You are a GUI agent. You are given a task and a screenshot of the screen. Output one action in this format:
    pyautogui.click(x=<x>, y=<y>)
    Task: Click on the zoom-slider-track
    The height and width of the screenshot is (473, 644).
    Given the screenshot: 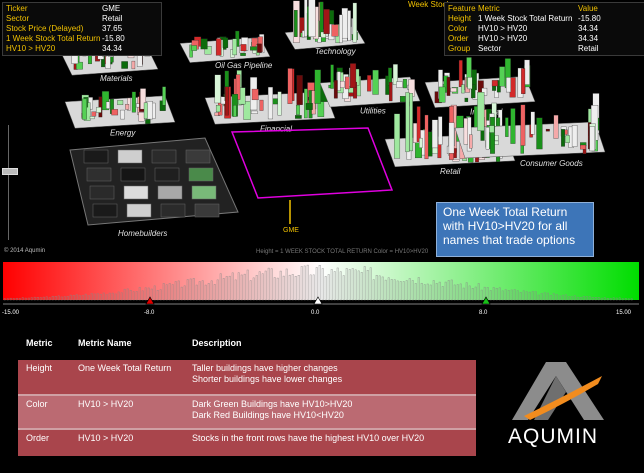 What is the action you would take?
    pyautogui.click(x=8, y=182)
    